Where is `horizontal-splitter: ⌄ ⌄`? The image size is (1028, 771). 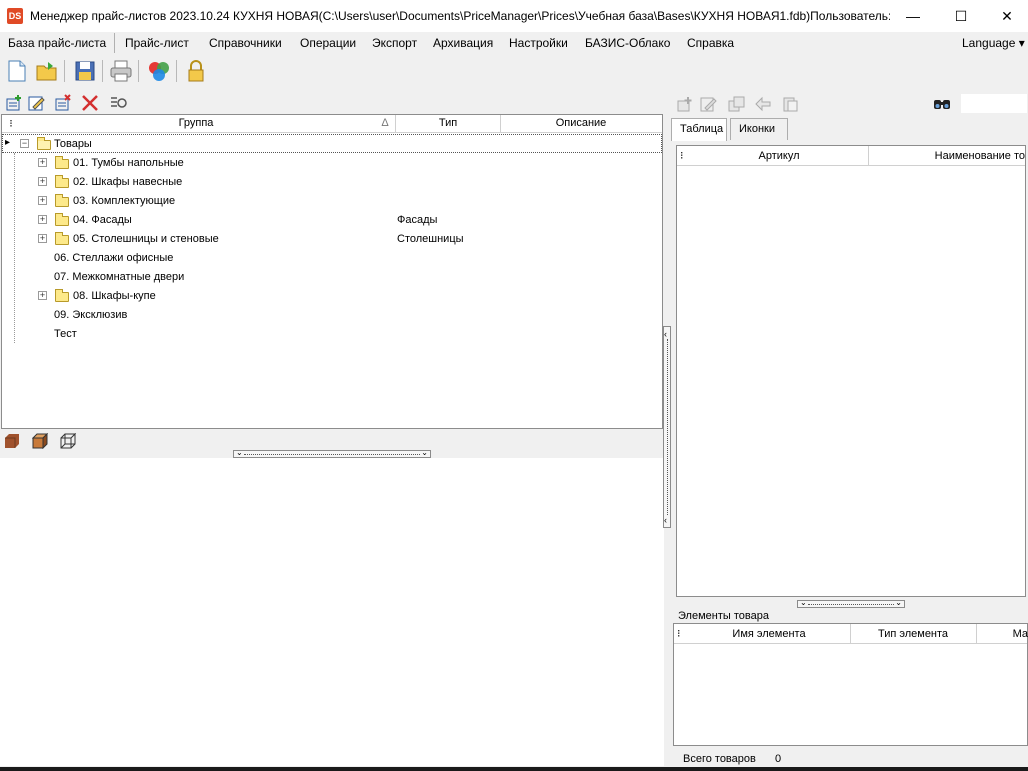 horizontal-splitter: ⌄ ⌄ is located at coordinates (332, 453).